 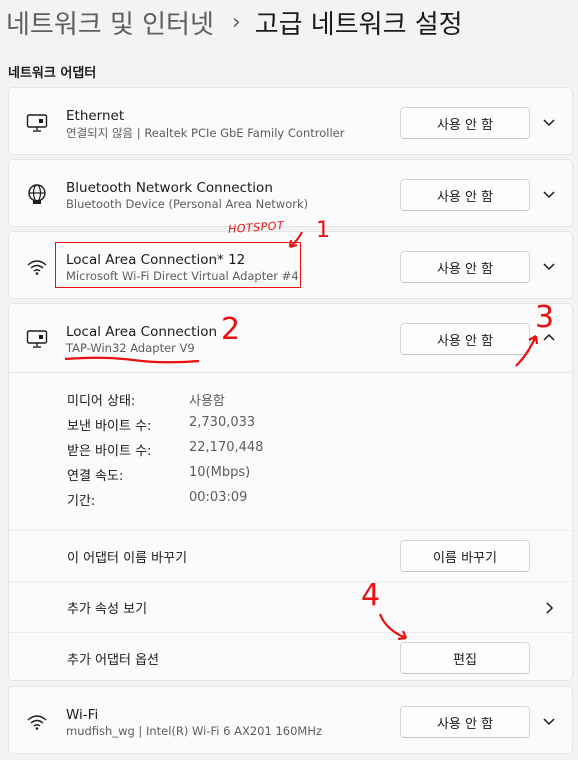 I want to click on section-title: 네트워크 어댑터, so click(x=52, y=73).